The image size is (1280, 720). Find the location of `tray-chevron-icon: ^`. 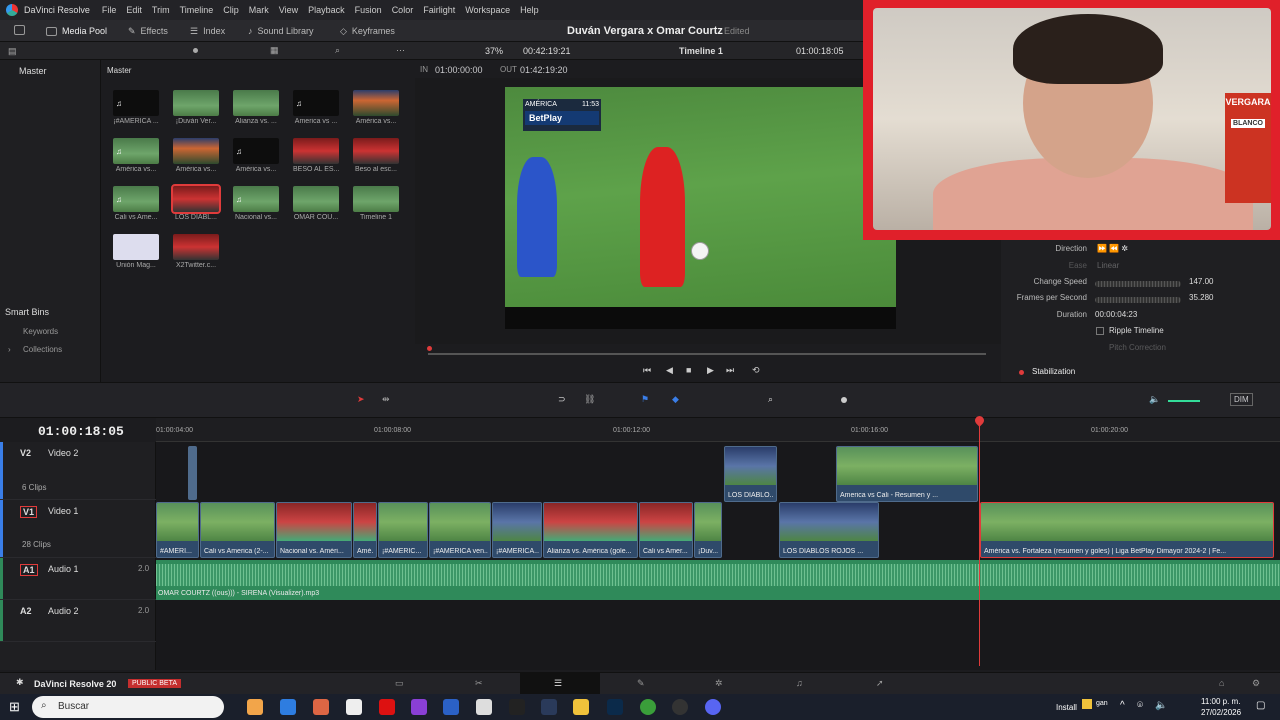

tray-chevron-icon: ^ is located at coordinates (1122, 705).